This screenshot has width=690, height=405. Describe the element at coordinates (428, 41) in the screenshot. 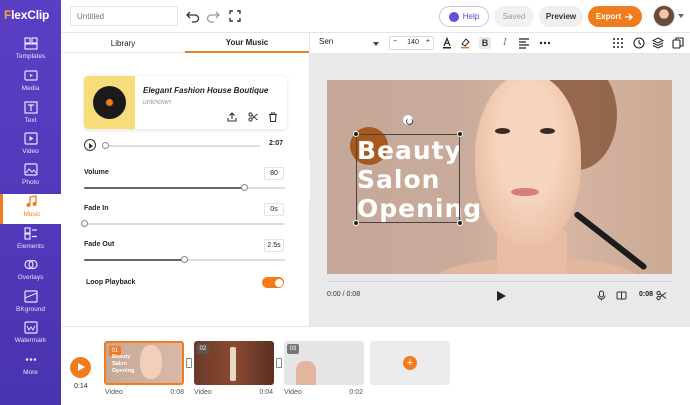

I see `font-size-increase: +` at that location.